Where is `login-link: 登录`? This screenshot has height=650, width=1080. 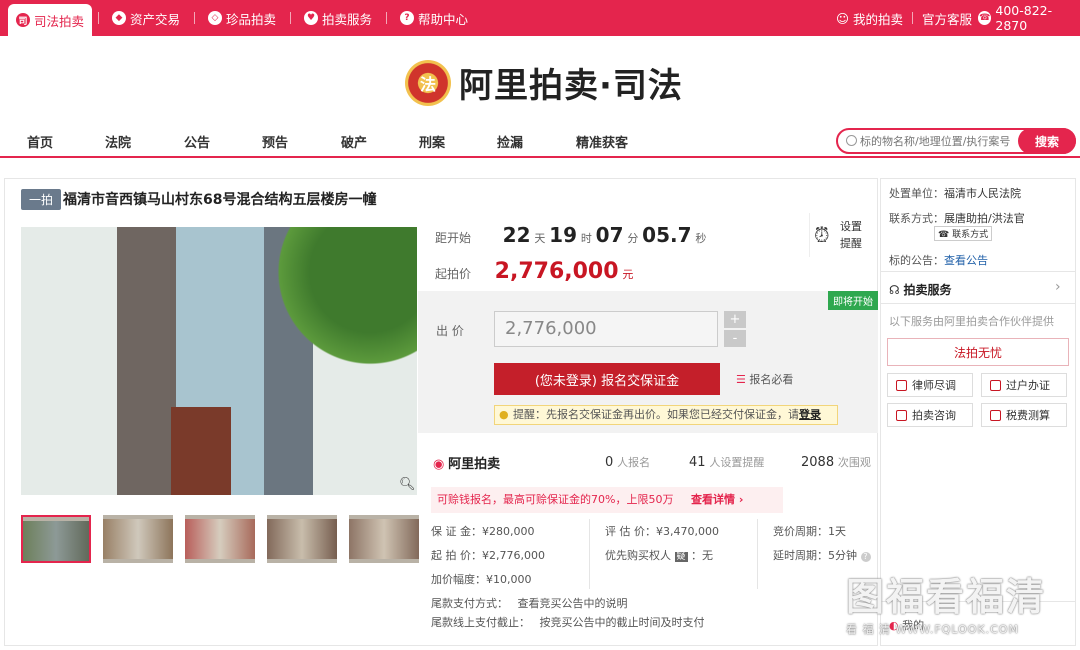 login-link: 登录 is located at coordinates (810, 414).